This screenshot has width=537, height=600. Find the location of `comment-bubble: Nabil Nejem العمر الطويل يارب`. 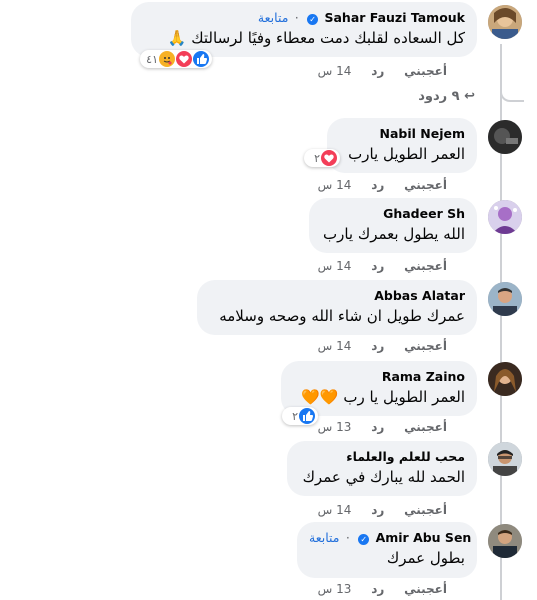

comment-bubble: Nabil Nejem العمر الطويل يارب is located at coordinates (402, 145).